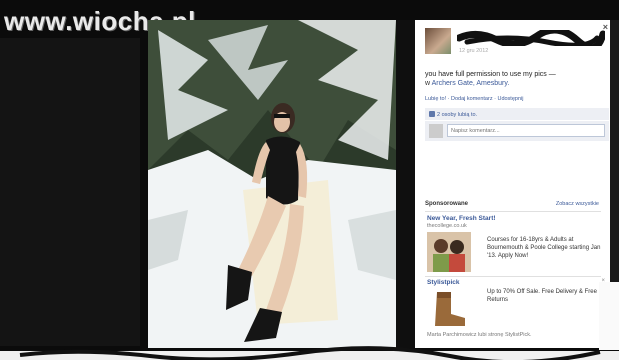 Image resolution: width=619 pixels, height=360 pixels. Describe the element at coordinates (471, 83) in the screenshot. I see `place-name: Archers Gate, Amesbury.` at that location.